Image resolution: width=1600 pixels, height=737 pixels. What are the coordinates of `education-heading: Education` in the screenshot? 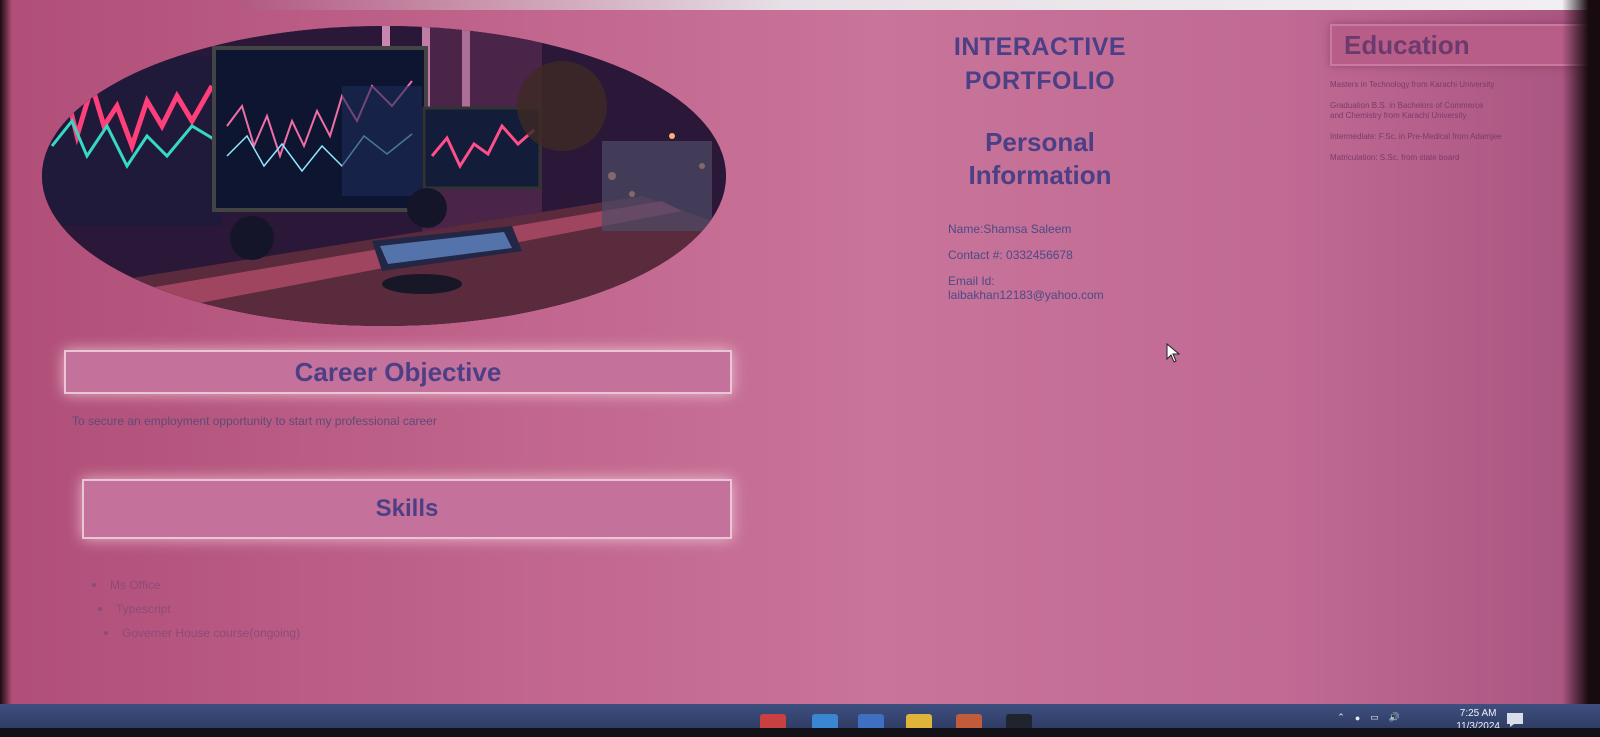 It's located at (1465, 45).